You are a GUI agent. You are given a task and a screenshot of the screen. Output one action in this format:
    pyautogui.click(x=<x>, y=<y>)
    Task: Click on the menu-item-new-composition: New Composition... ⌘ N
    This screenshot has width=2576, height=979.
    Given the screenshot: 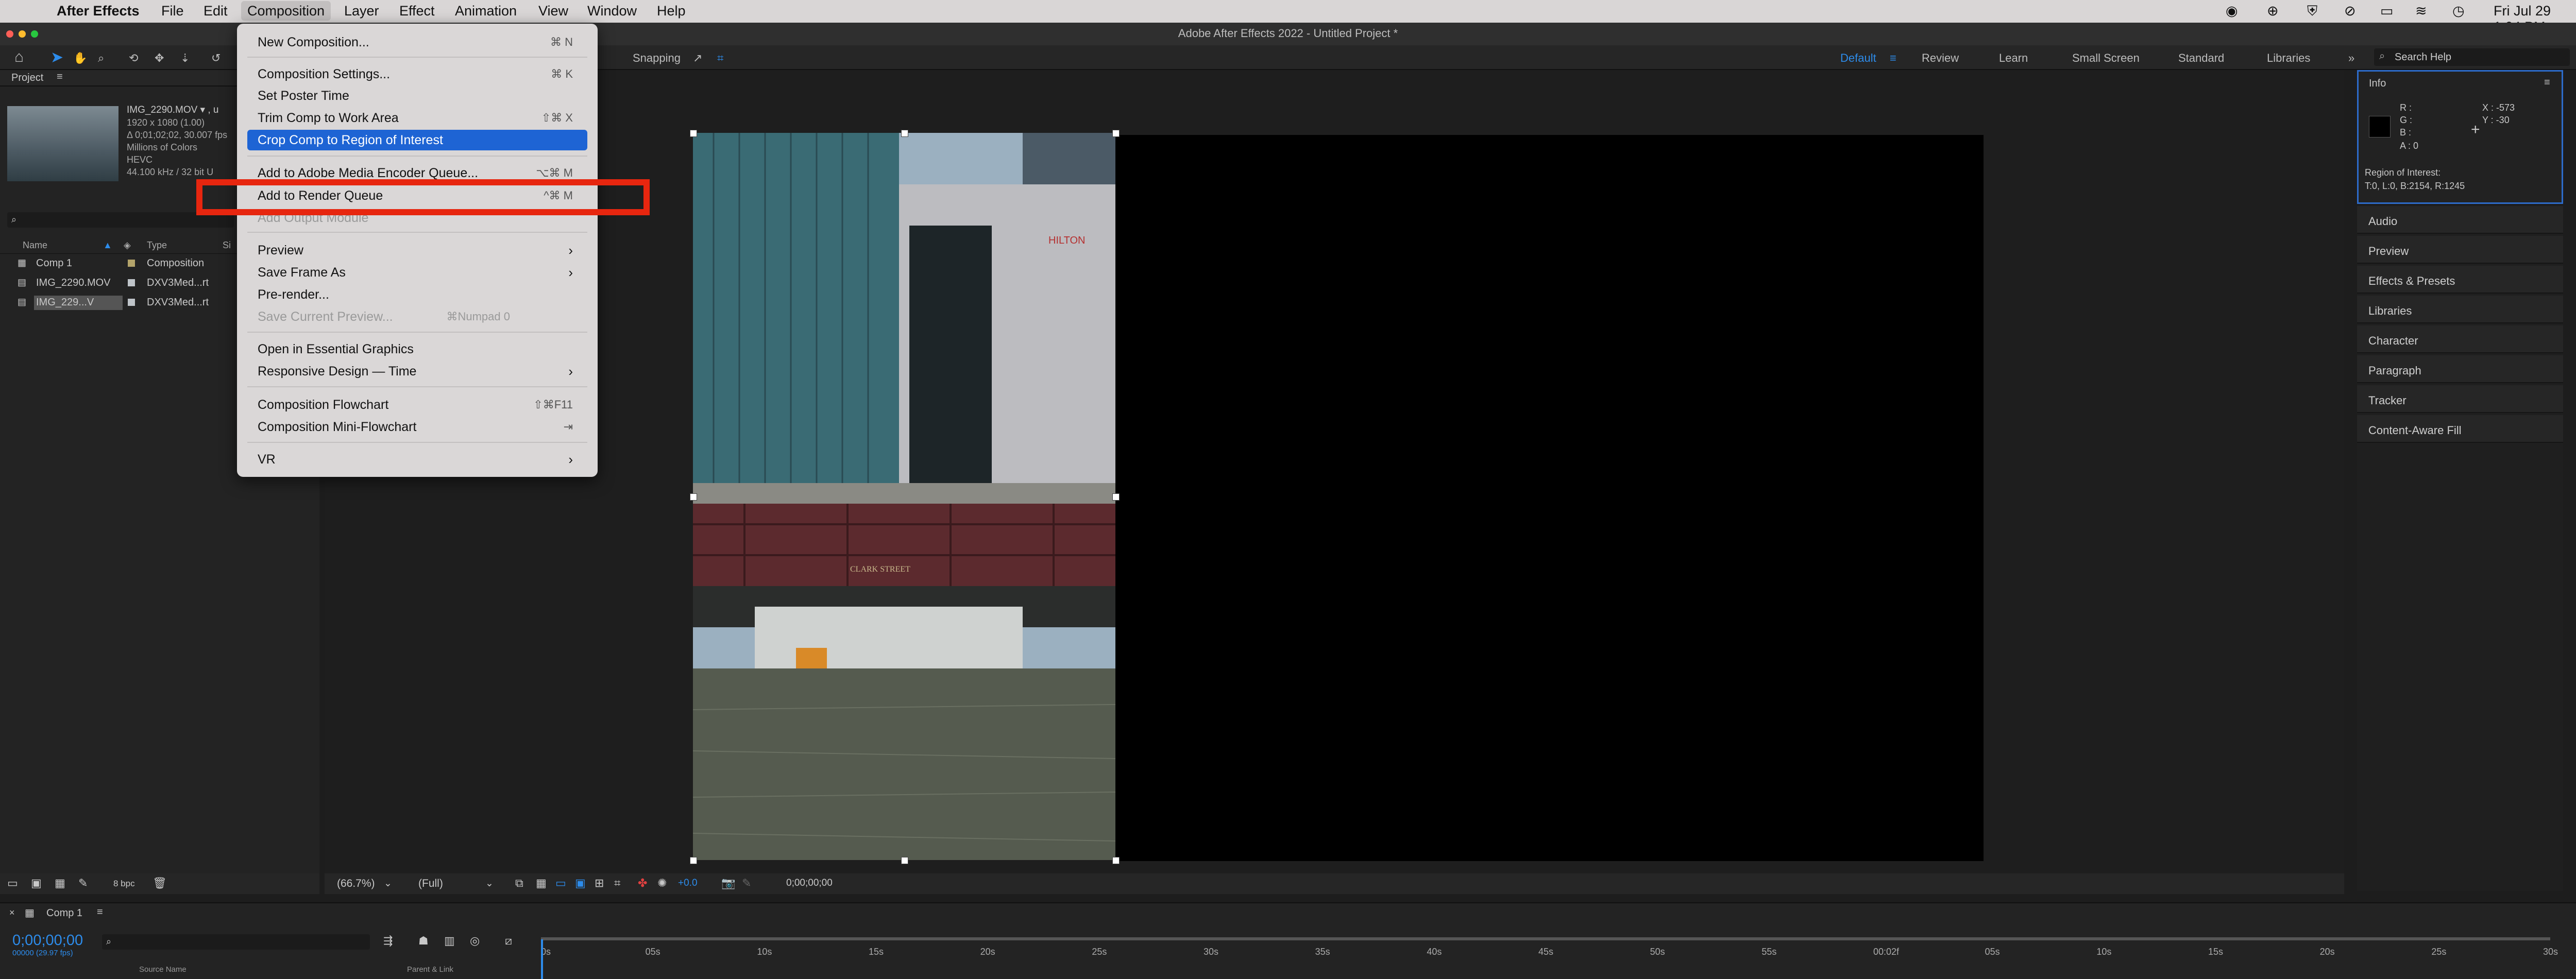 What is the action you would take?
    pyautogui.click(x=417, y=42)
    